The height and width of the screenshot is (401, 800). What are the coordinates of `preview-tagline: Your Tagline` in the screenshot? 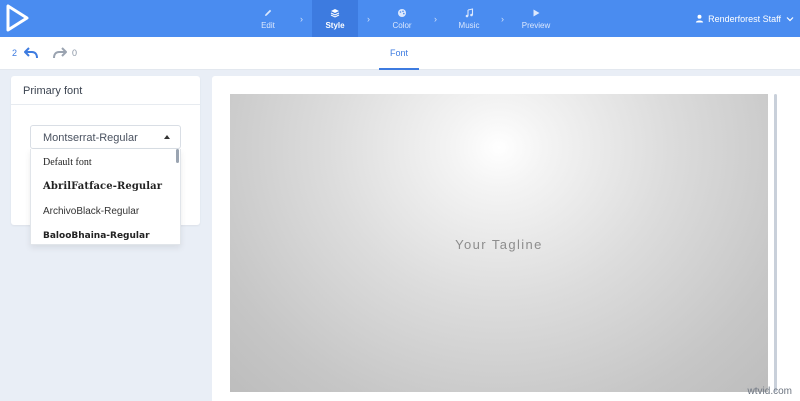 It's located at (499, 244).